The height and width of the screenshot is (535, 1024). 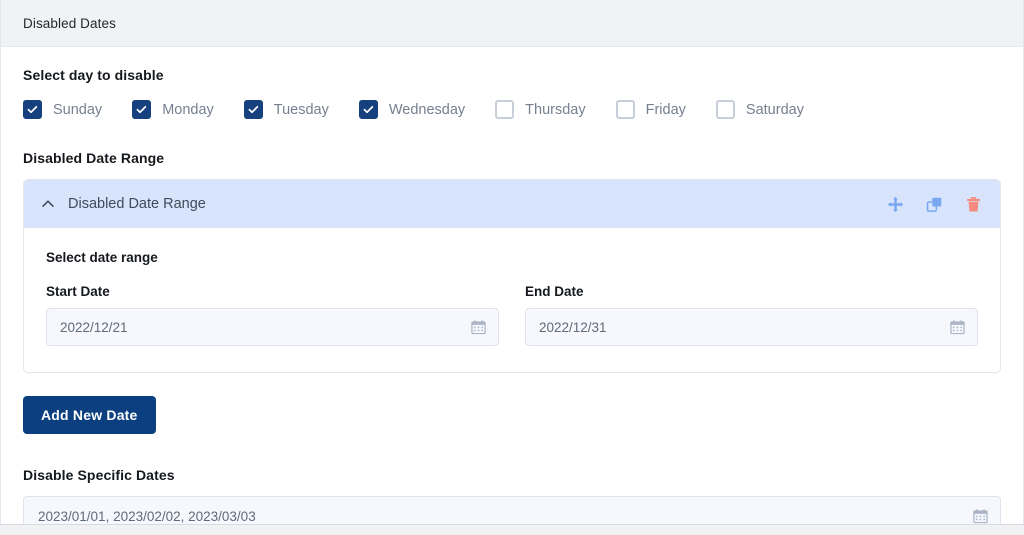 I want to click on disabled-date-range-label: Disabled Date Range, so click(x=94, y=158).